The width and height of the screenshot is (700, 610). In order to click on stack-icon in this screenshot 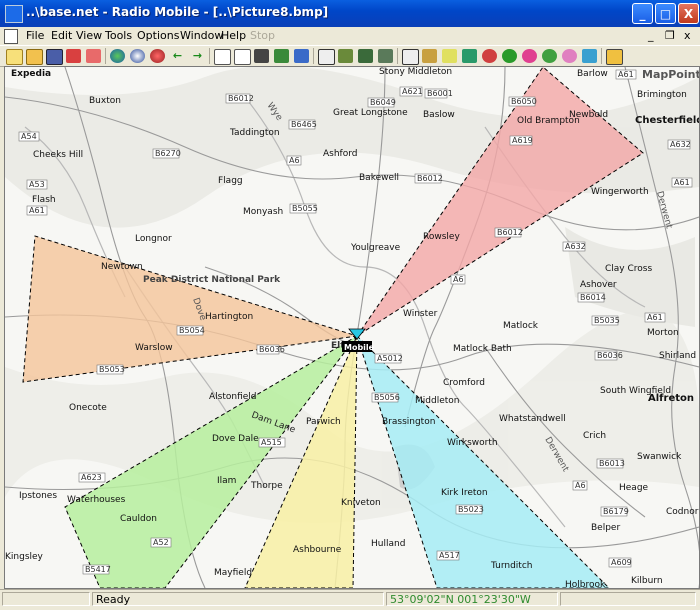, I will do `click(301, 56)`.